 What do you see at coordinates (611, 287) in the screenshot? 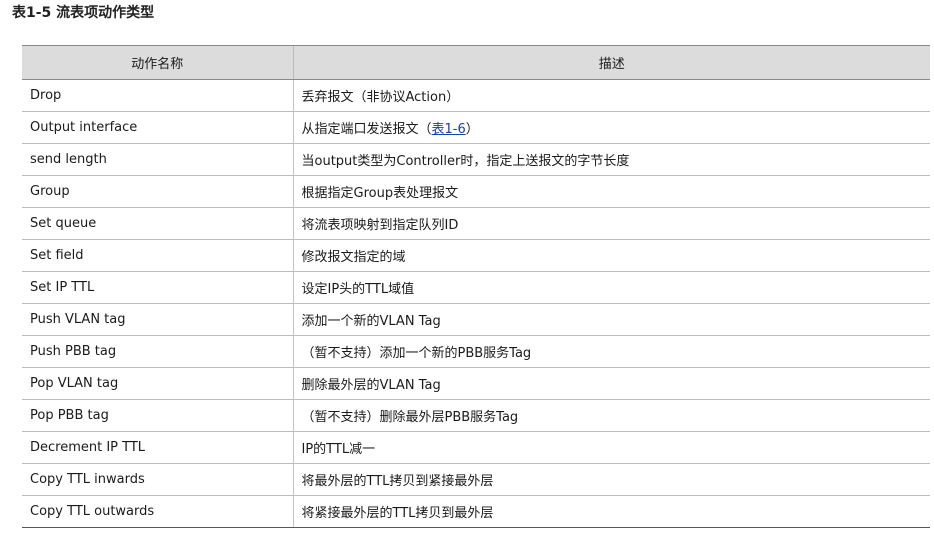
I see `description-cell: 设定IP头的TTL域值` at bounding box center [611, 287].